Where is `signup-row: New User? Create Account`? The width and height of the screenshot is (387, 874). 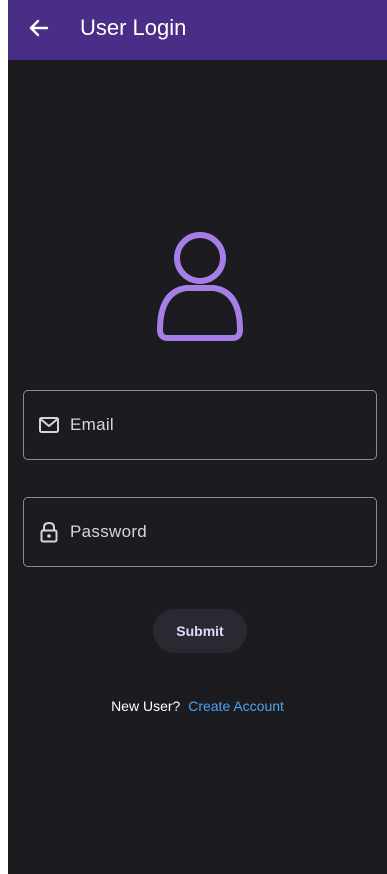
signup-row: New User? Create Account is located at coordinates (197, 706).